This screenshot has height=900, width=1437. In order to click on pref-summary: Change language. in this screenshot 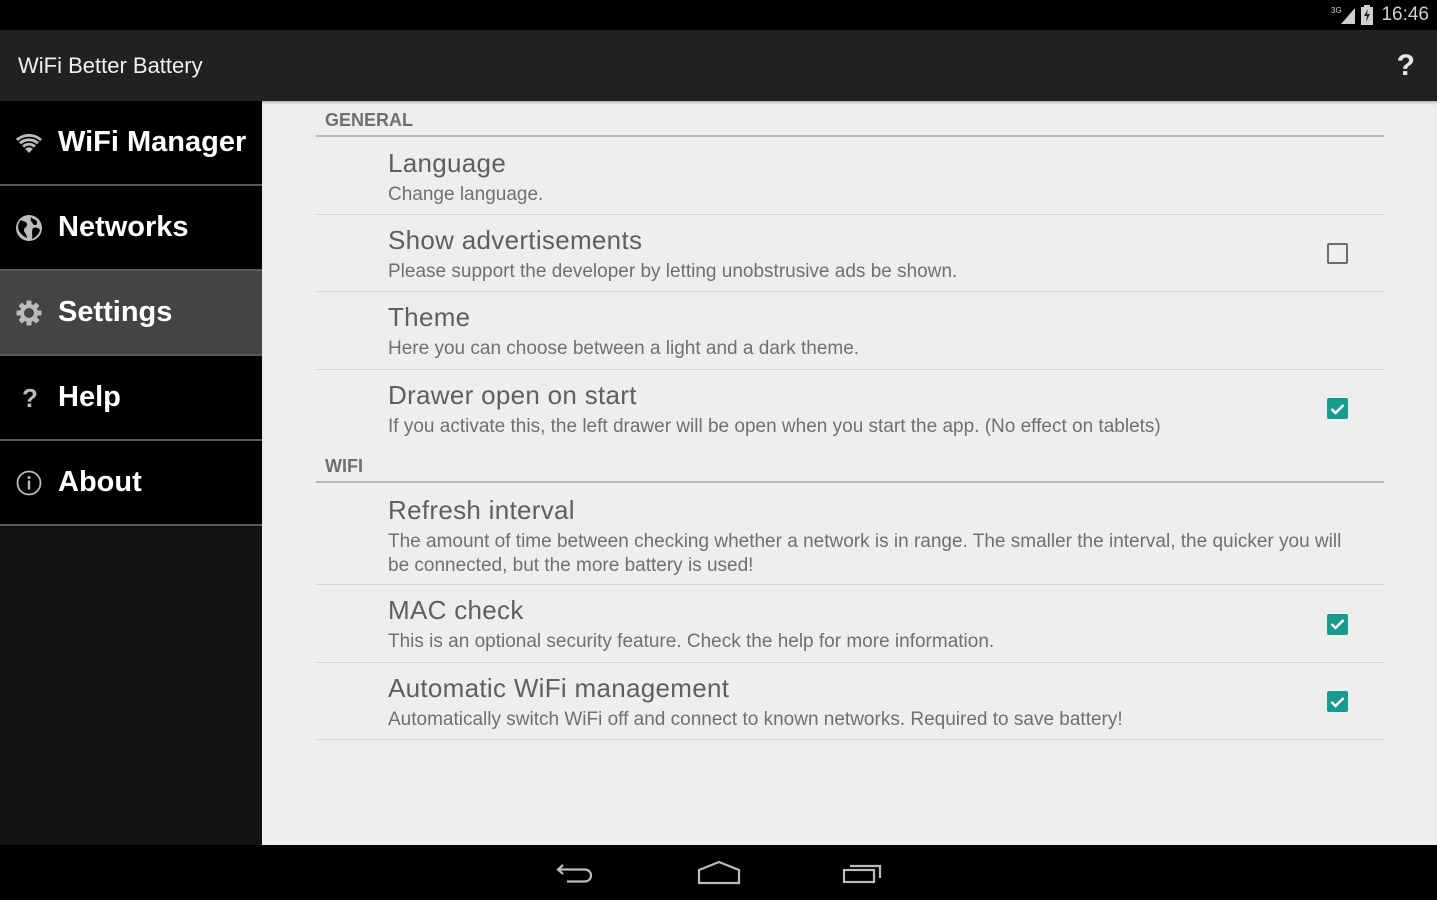, I will do `click(466, 194)`.